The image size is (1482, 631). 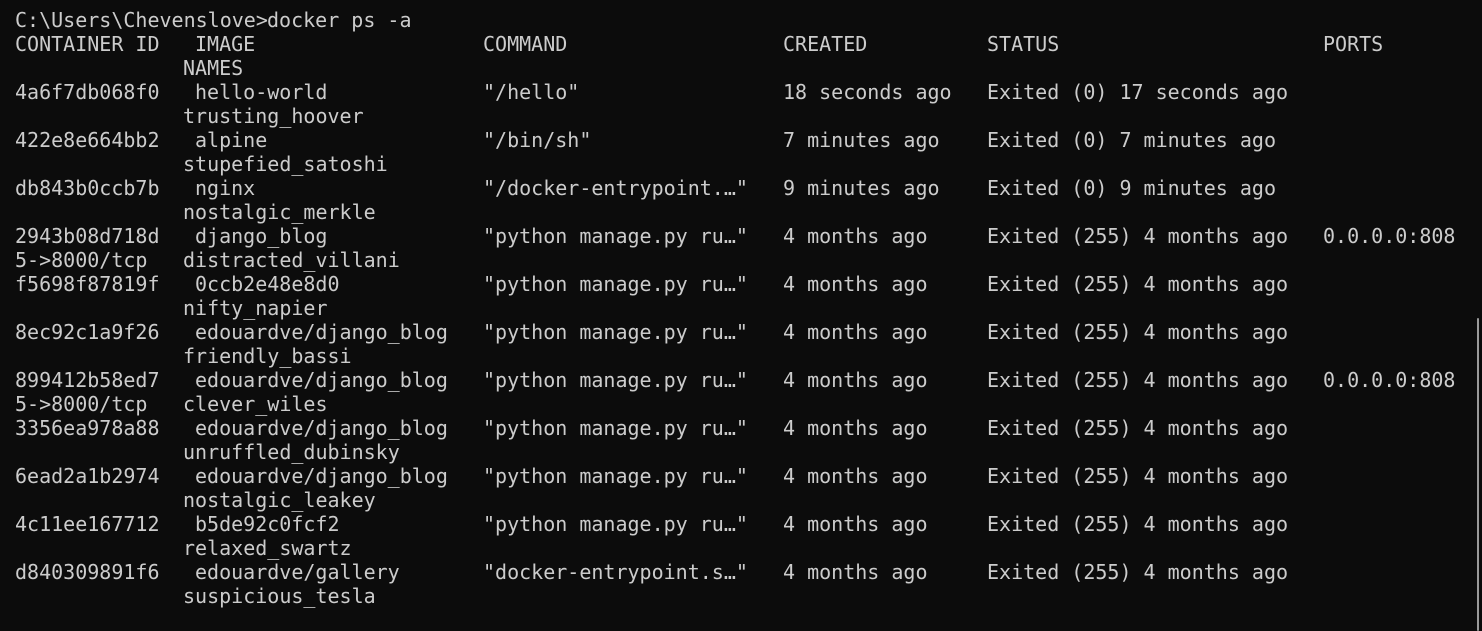 I want to click on header-names: NAMES, so click(x=213, y=68).